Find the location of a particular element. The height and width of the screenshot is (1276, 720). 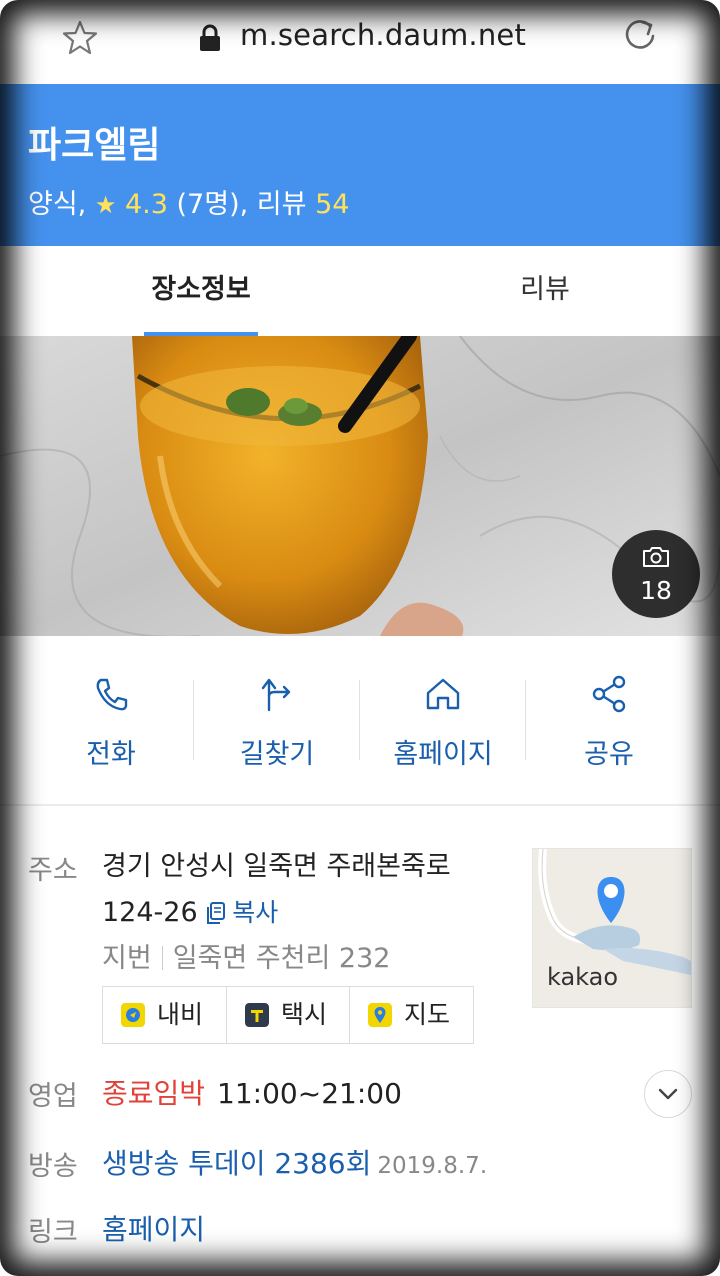

lock-icon is located at coordinates (210, 37).